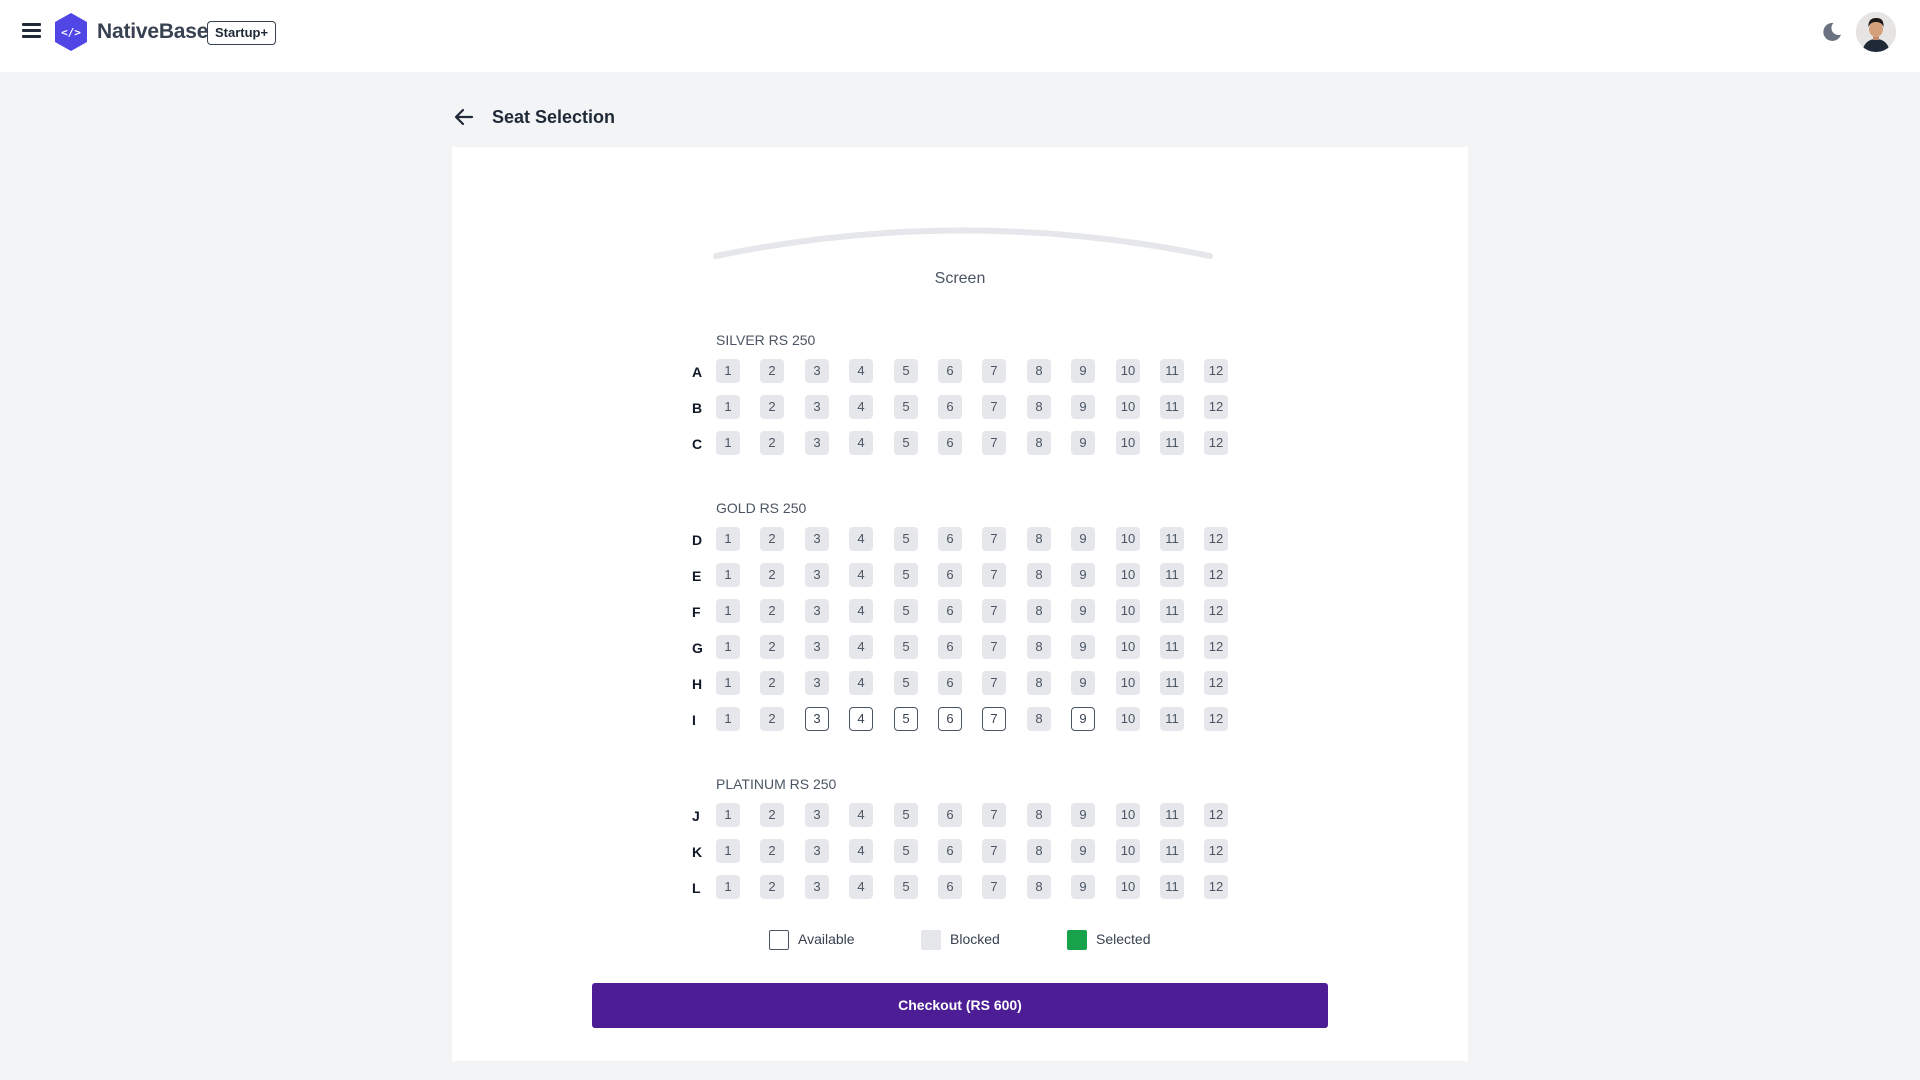  What do you see at coordinates (861, 611) in the screenshot?
I see `seat-f4: 4` at bounding box center [861, 611].